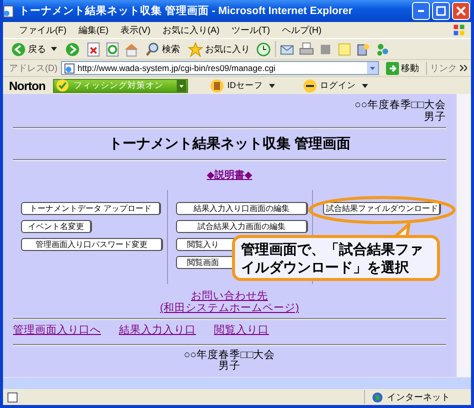 Image resolution: width=474 pixels, height=408 pixels. Describe the element at coordinates (419, 397) in the screenshot. I see `internet-zone: インターネット` at that location.